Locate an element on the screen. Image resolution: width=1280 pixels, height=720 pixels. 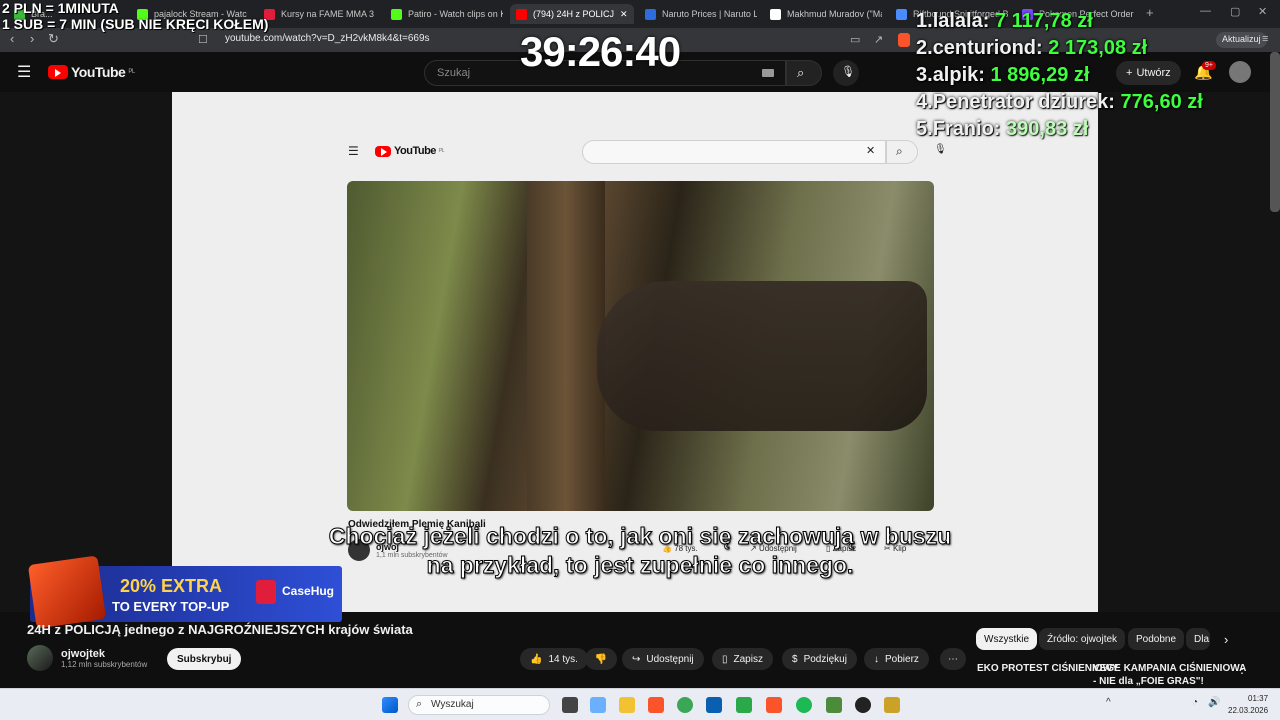
chip-similar: Podobne is located at coordinates (1156, 639).